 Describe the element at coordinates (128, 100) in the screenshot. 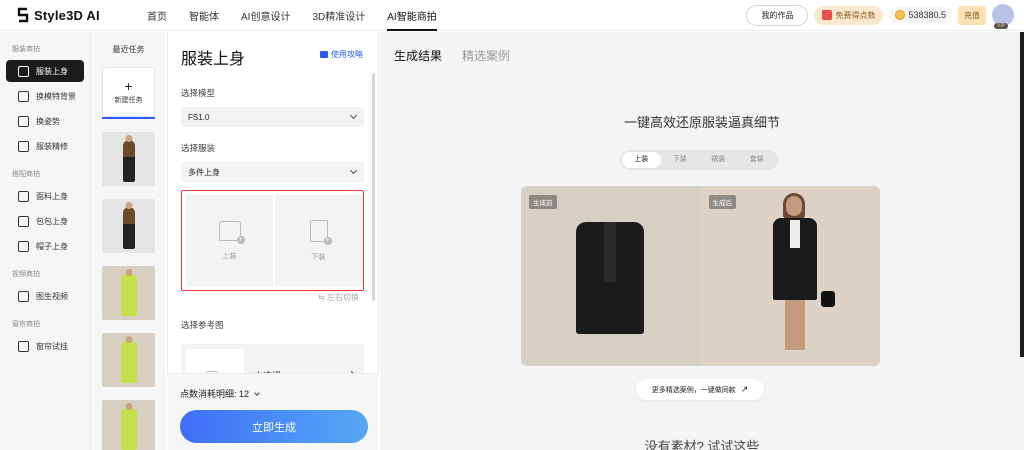

I see `new-task-label: 新建任务` at that location.